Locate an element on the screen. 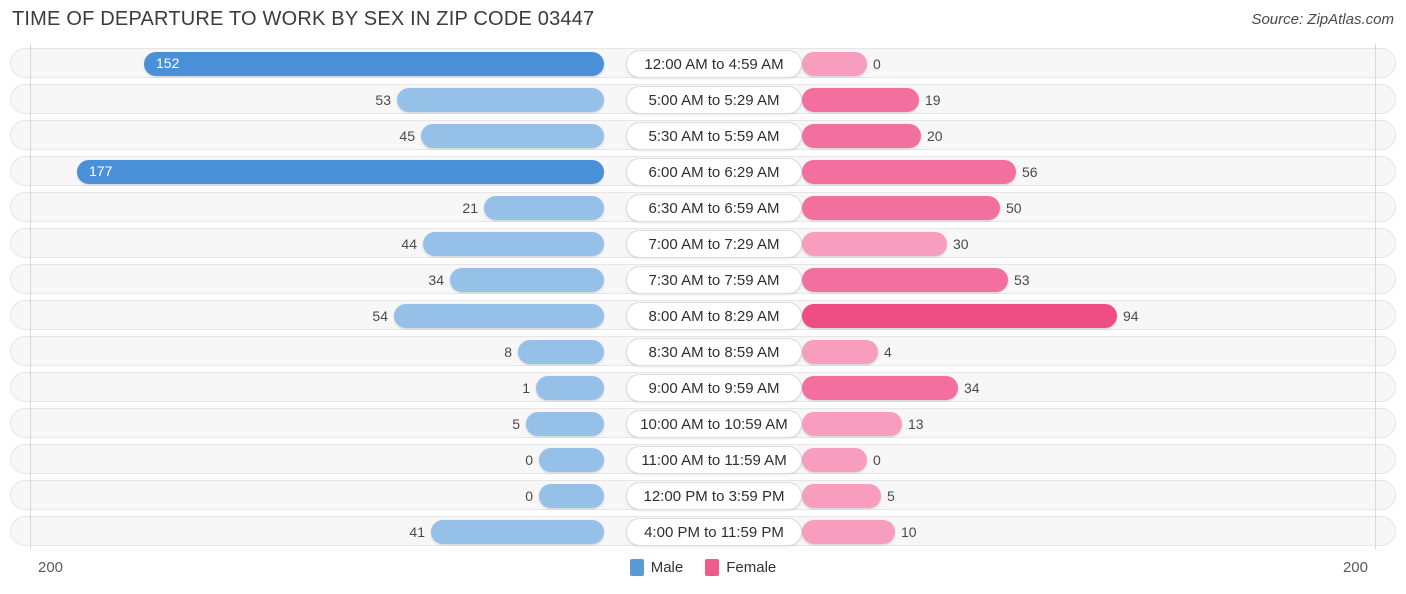 The image size is (1406, 594). category-label: 8:30 AM to 8:59 AM is located at coordinates (714, 352).